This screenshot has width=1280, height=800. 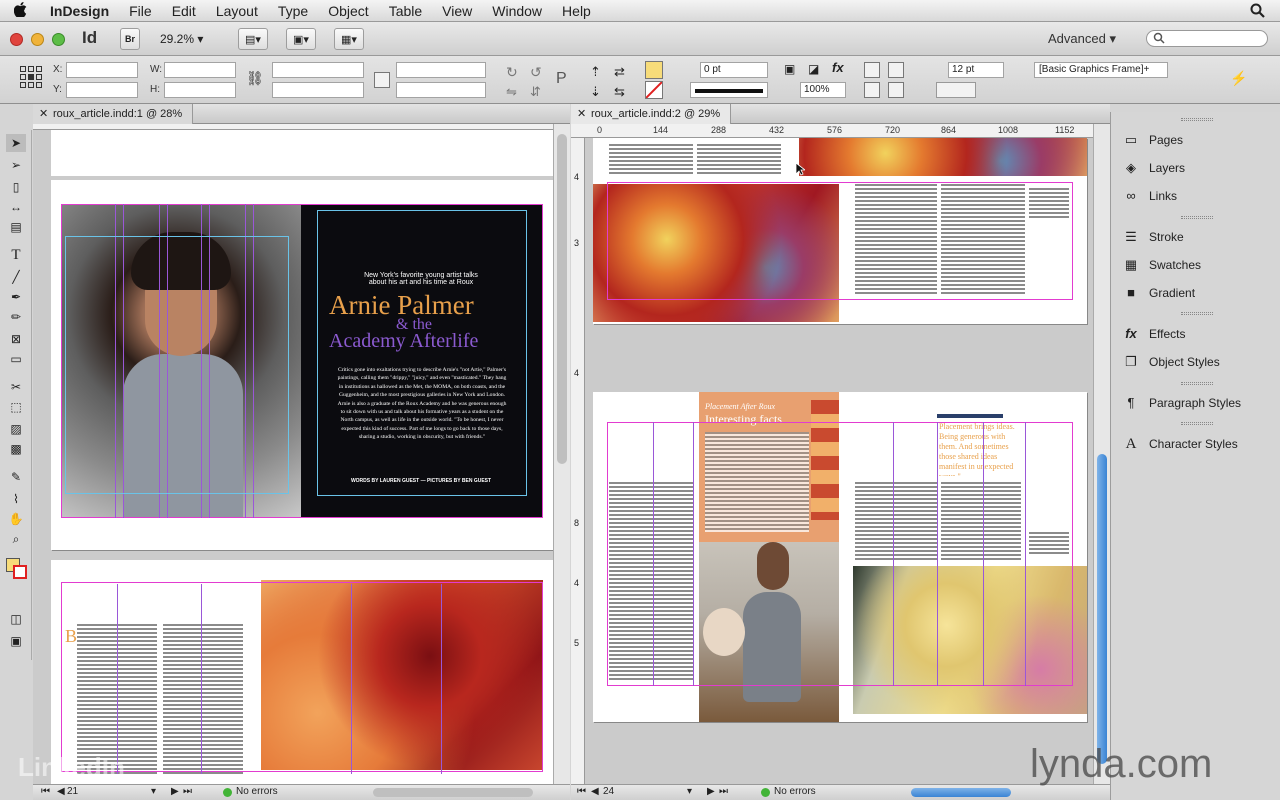 What do you see at coordinates (517, 11) in the screenshot?
I see `menu-window: Window` at bounding box center [517, 11].